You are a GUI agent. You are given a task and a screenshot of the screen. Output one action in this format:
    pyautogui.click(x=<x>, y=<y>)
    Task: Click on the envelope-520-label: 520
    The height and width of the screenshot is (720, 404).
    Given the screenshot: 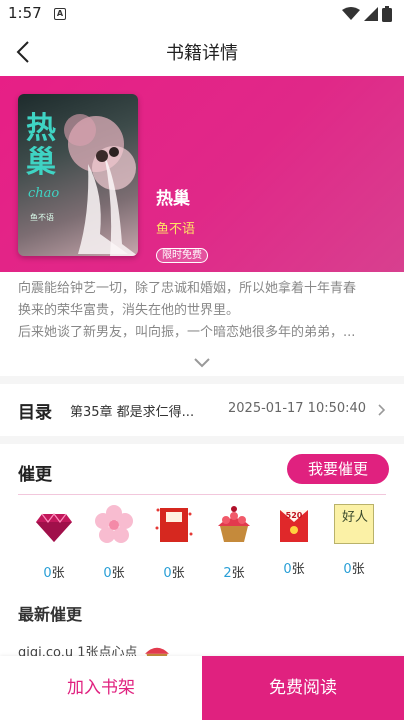 What is the action you would take?
    pyautogui.click(x=294, y=515)
    